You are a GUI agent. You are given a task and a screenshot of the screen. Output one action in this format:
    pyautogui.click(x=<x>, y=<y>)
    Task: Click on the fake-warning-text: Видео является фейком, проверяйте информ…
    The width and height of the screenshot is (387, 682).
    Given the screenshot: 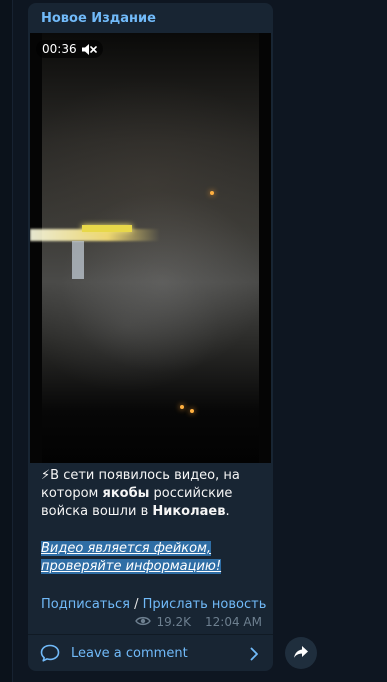 What is the action you would take?
    pyautogui.click(x=150, y=558)
    